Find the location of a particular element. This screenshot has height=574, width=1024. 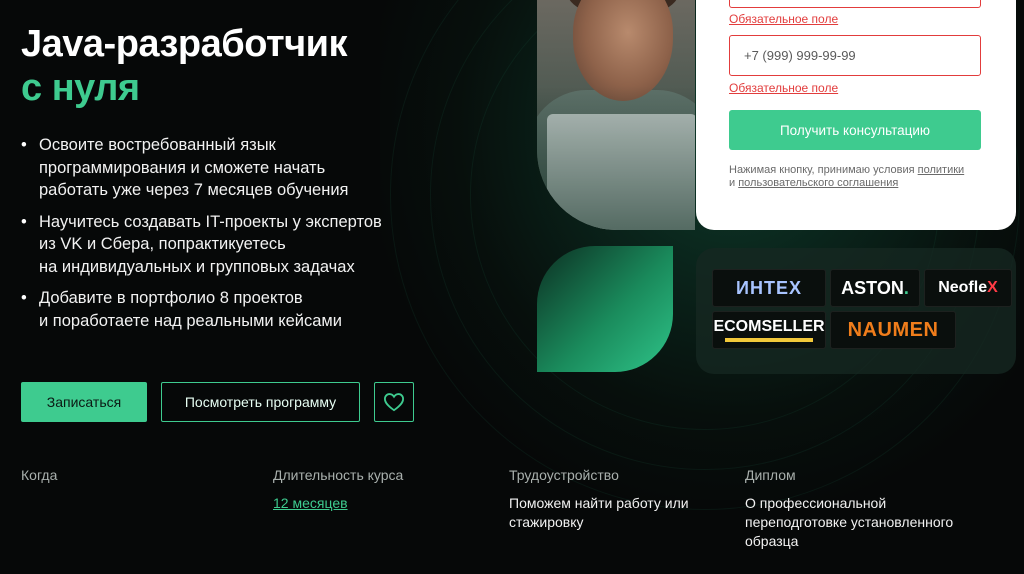

benefit-line: и поработаете над реальными кейсами is located at coordinates (190, 320).